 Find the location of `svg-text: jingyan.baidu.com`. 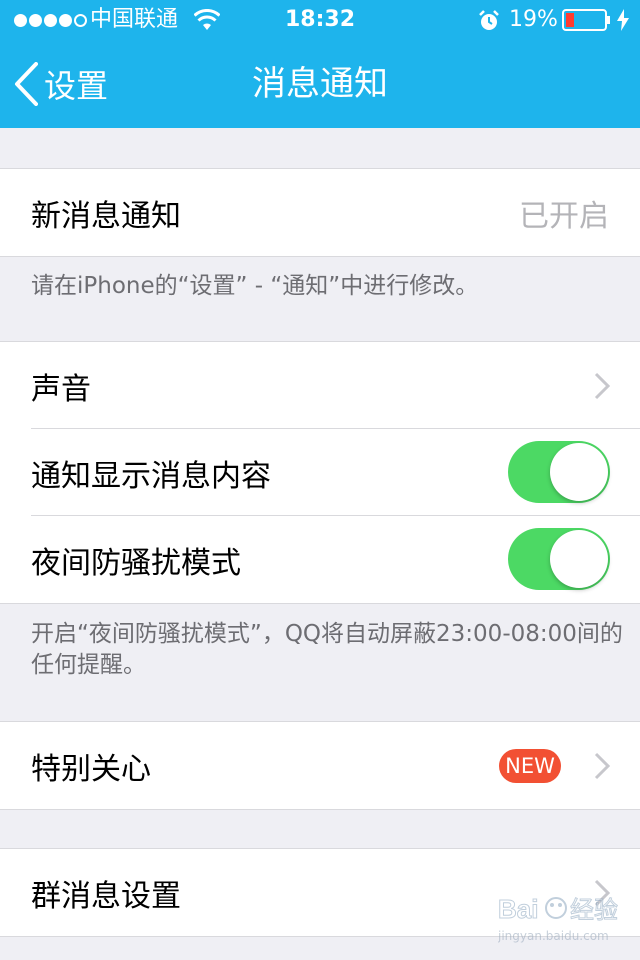

svg-text: jingyan.baidu.com is located at coordinates (553, 936).